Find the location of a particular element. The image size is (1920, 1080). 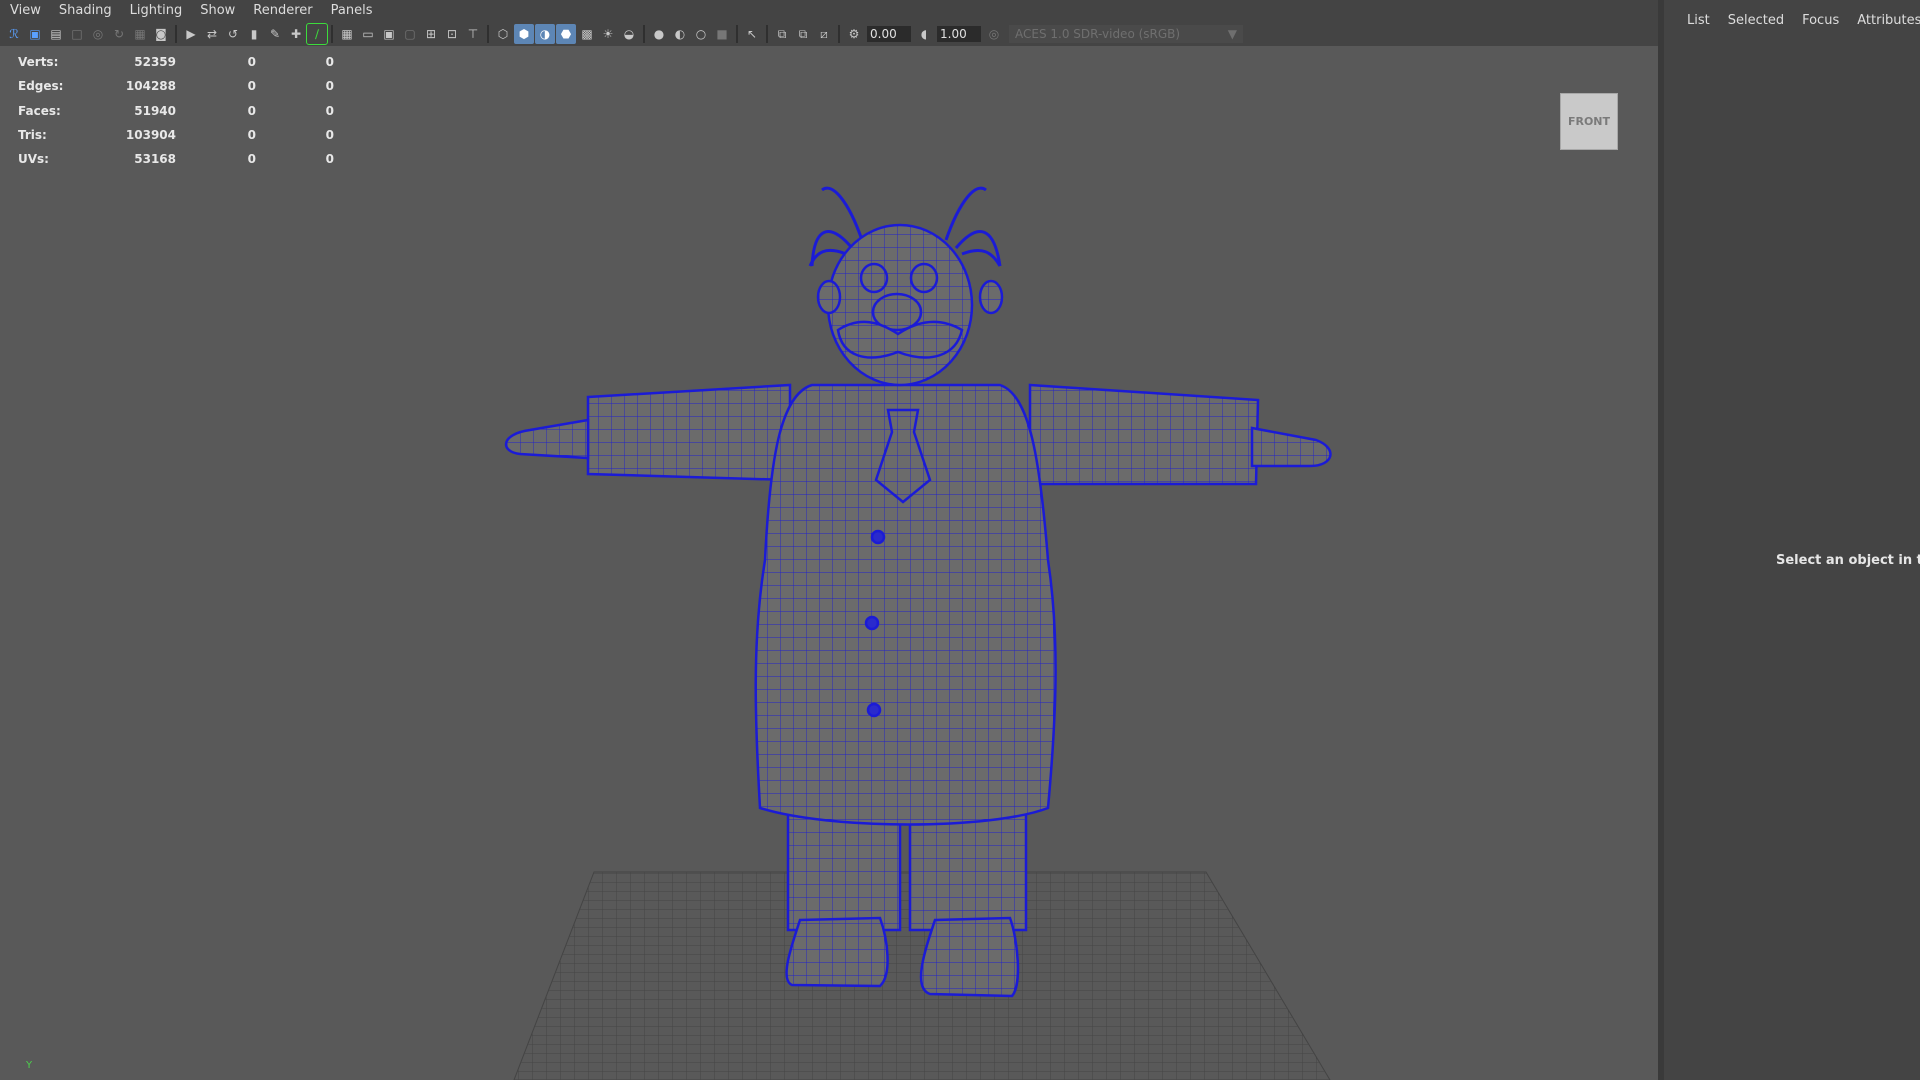

menu-view: View is located at coordinates (25, 11).